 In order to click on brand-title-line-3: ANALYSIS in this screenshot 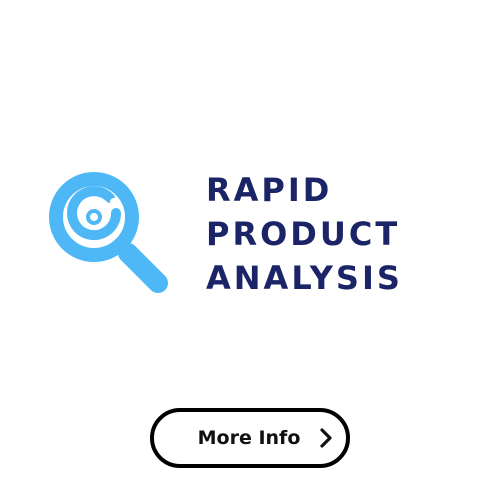, I will do `click(304, 278)`.